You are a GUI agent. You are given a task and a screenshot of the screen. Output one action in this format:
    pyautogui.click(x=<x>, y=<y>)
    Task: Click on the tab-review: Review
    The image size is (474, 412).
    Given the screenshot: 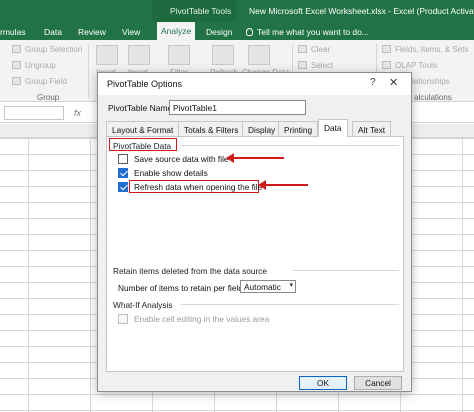 What is the action you would take?
    pyautogui.click(x=92, y=32)
    